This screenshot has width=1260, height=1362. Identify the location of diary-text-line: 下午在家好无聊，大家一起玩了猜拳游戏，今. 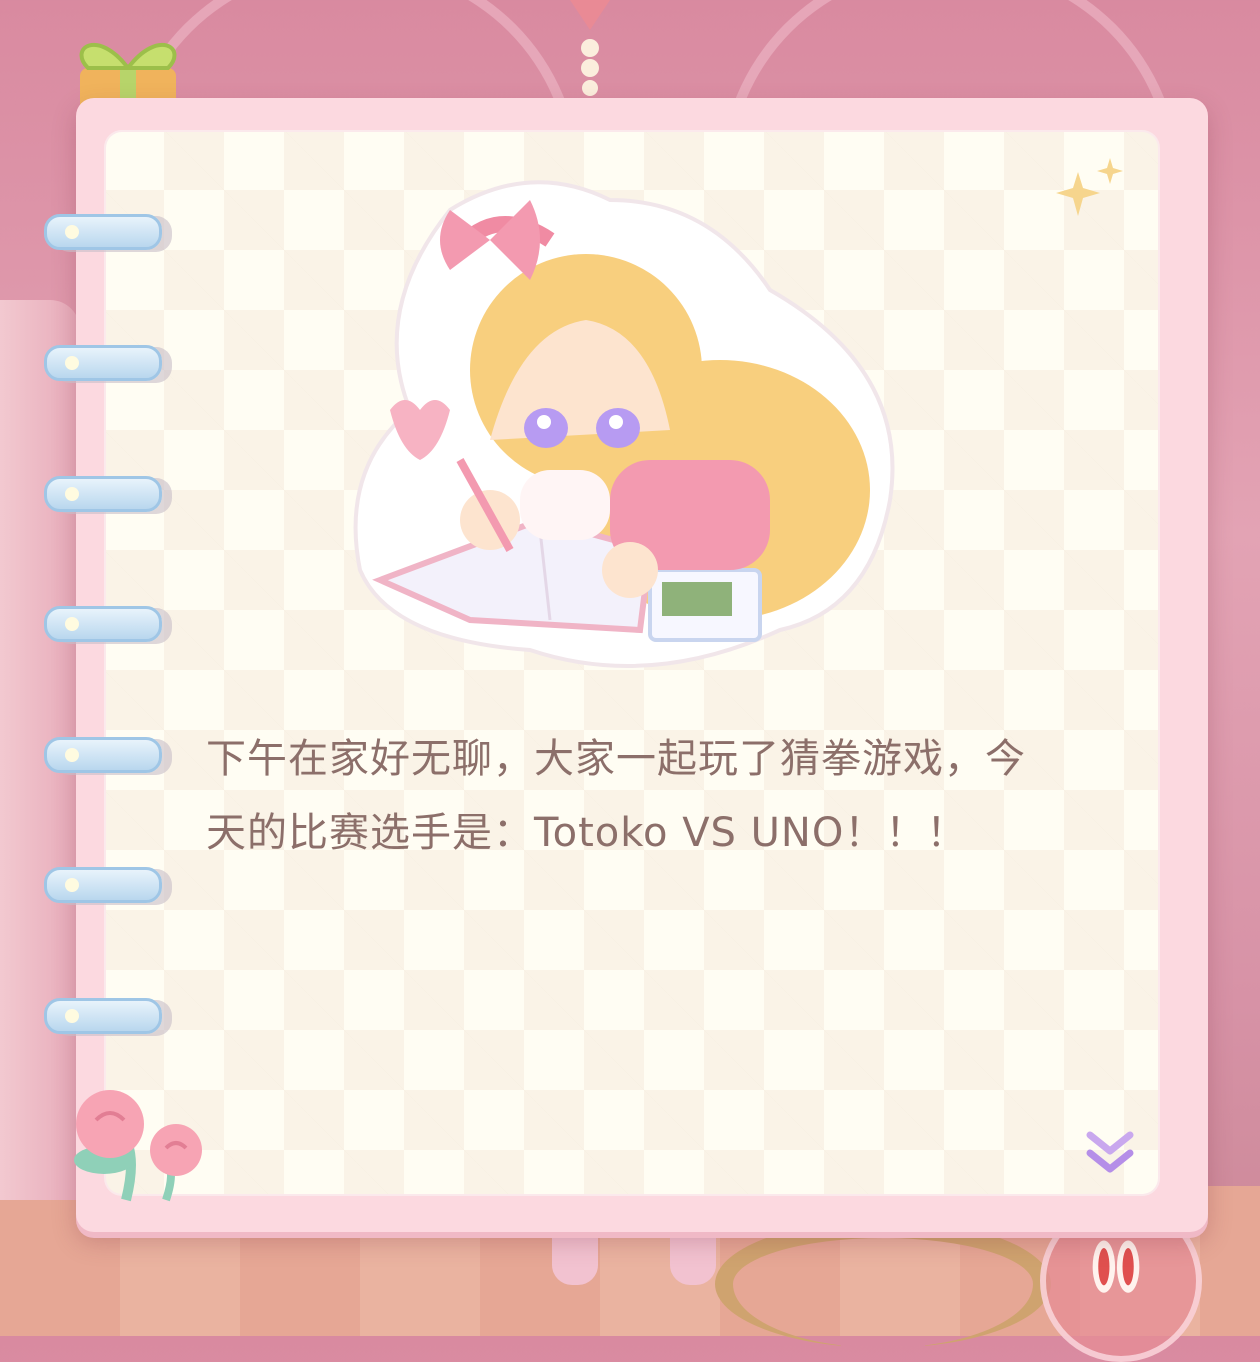
(616, 759).